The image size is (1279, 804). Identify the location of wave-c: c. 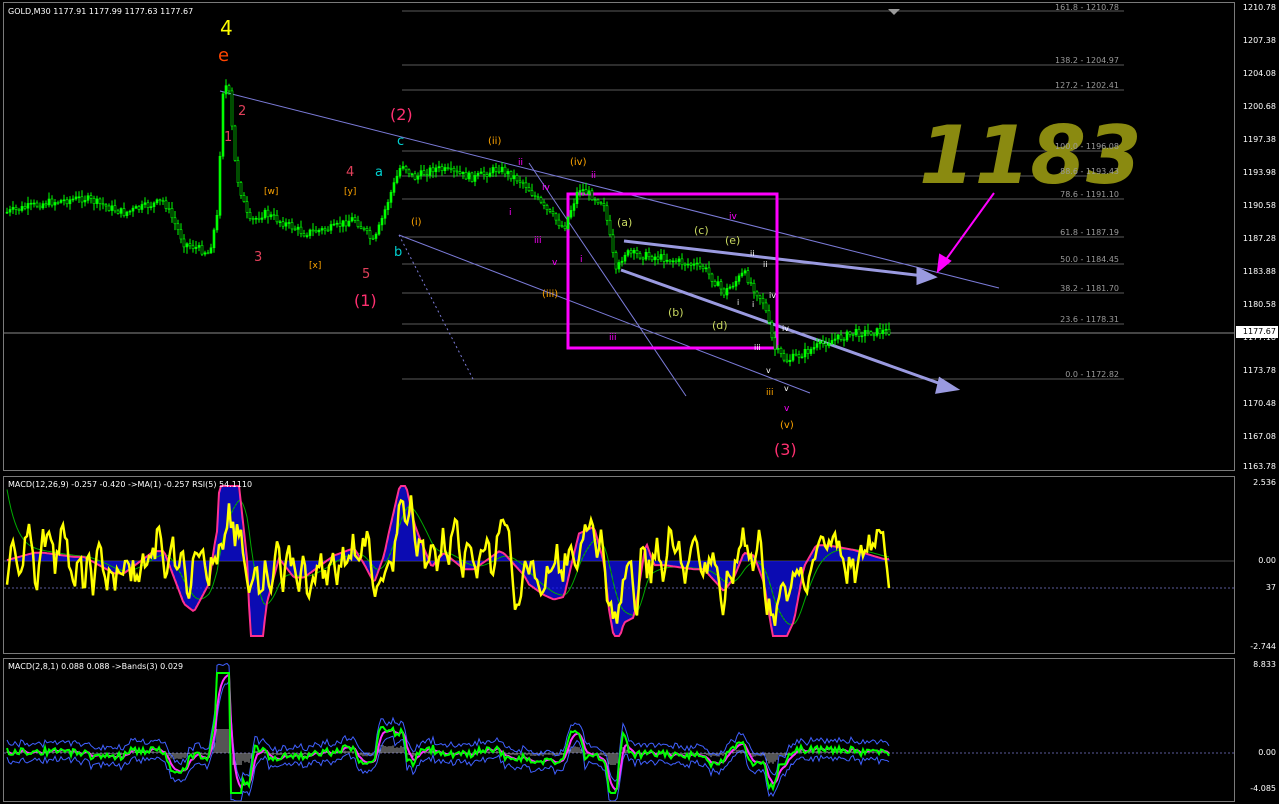
(400, 141).